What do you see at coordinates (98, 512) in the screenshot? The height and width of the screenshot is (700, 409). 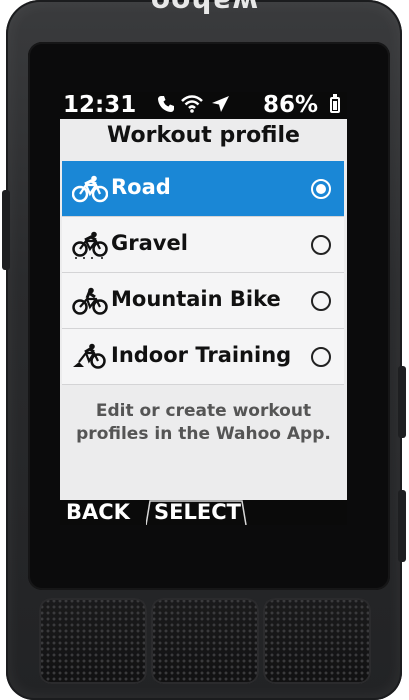 I see `back-softkey: BACK` at bounding box center [98, 512].